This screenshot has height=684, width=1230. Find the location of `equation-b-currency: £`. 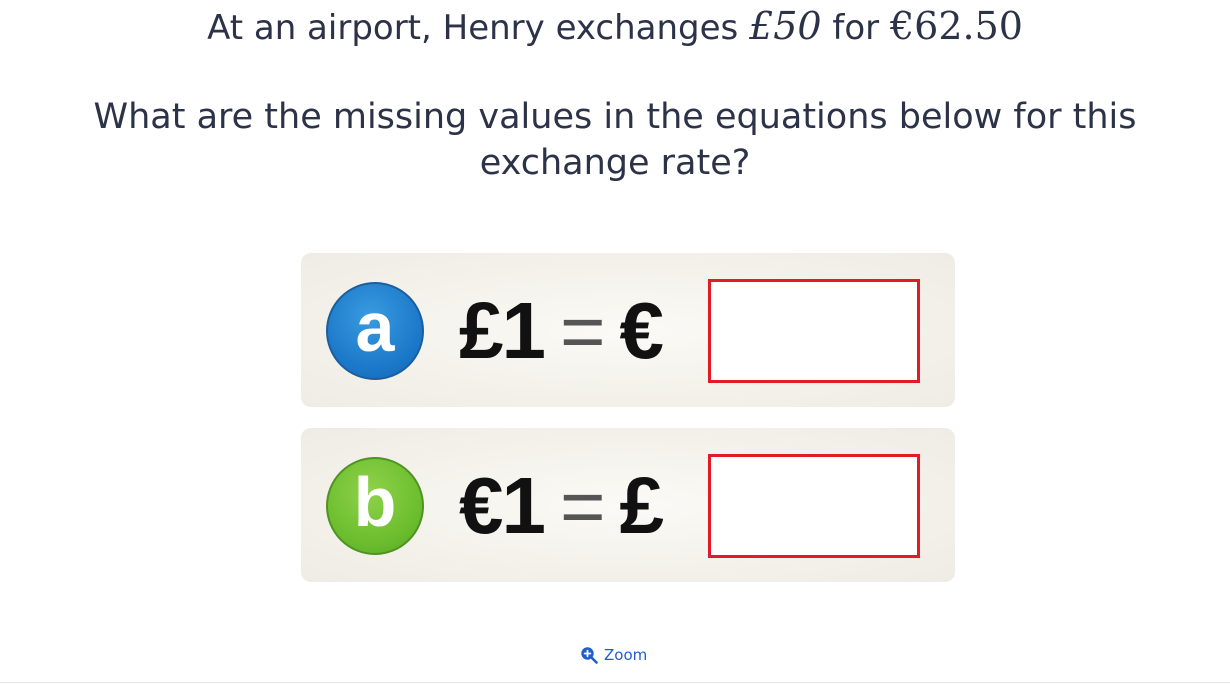

equation-b-currency: £ is located at coordinates (641, 505).